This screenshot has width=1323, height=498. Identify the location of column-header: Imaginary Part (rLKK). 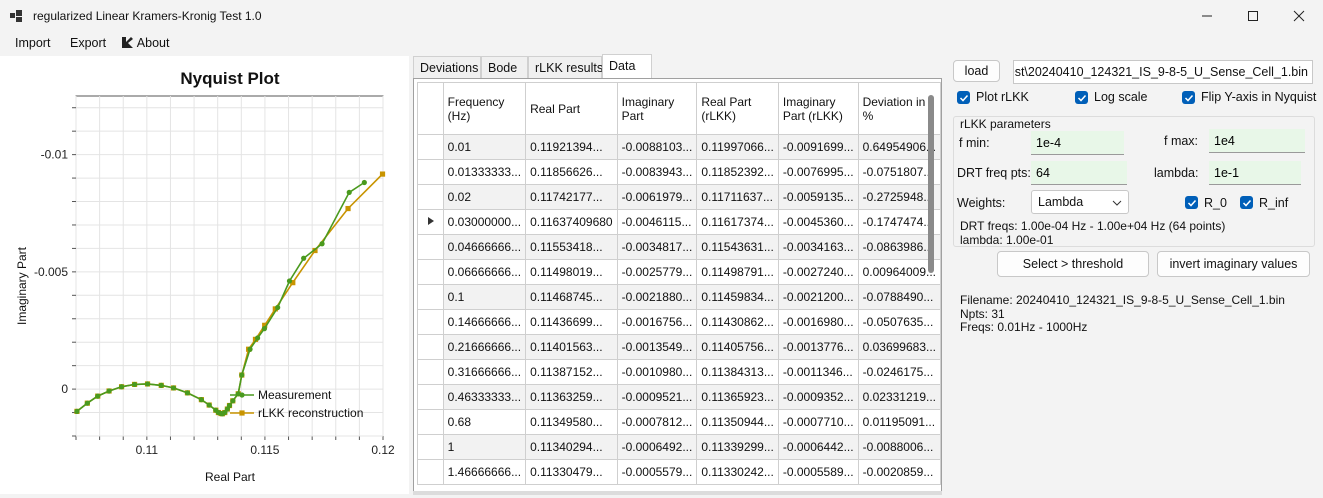
(818, 108).